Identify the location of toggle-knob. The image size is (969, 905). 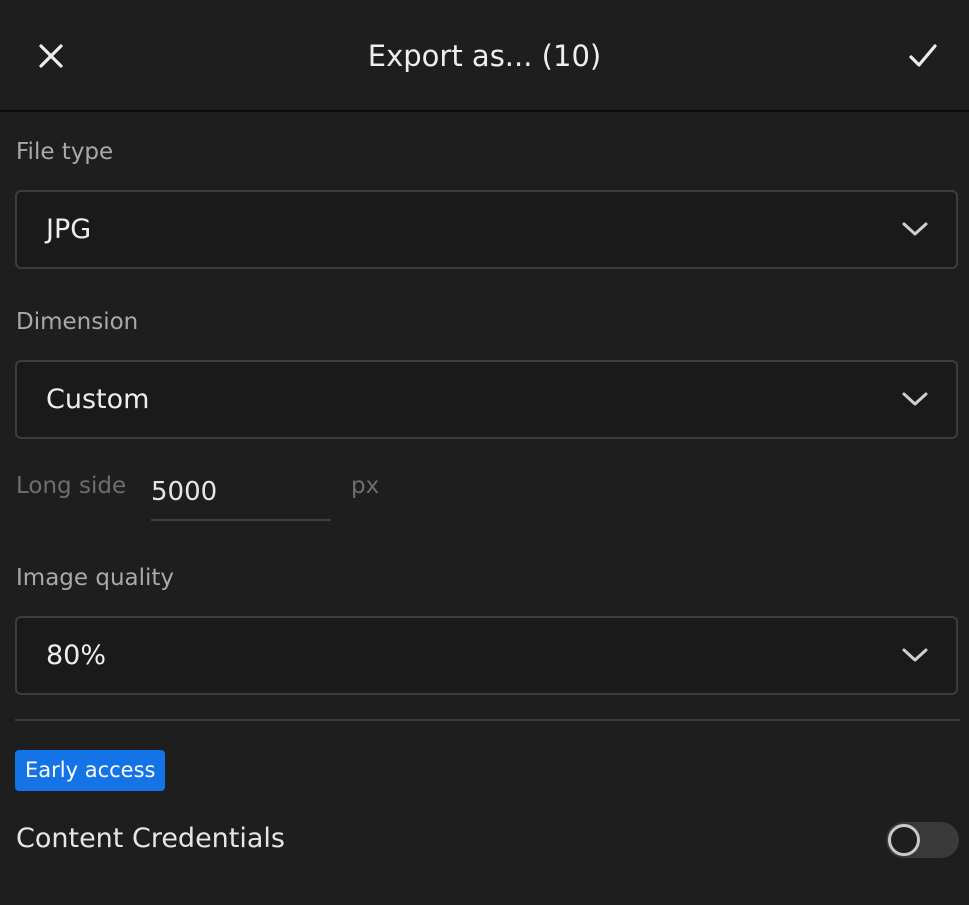
(904, 840).